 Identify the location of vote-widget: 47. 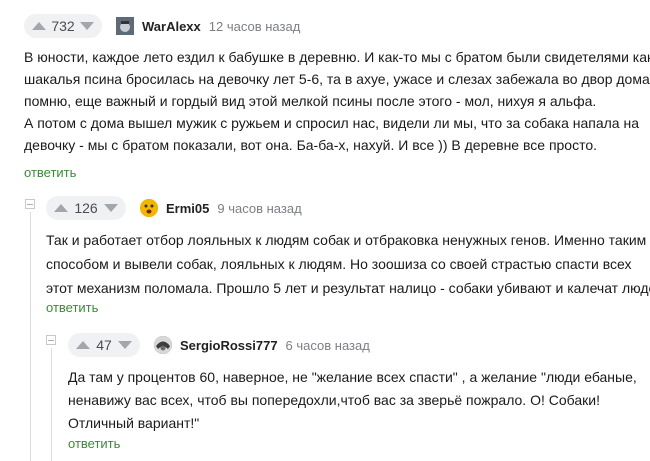
(104, 345).